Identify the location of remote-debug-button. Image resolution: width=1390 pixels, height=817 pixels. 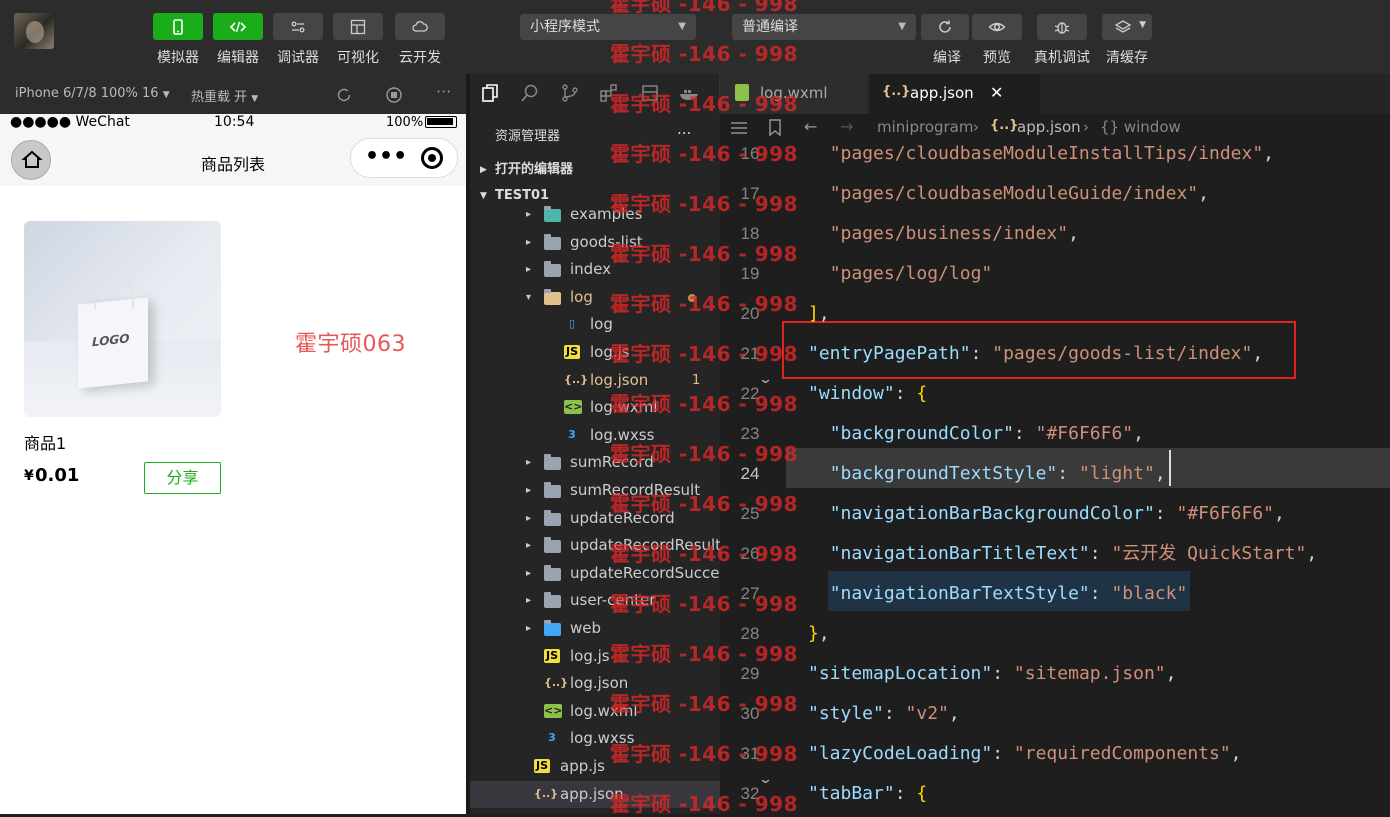
(1062, 27).